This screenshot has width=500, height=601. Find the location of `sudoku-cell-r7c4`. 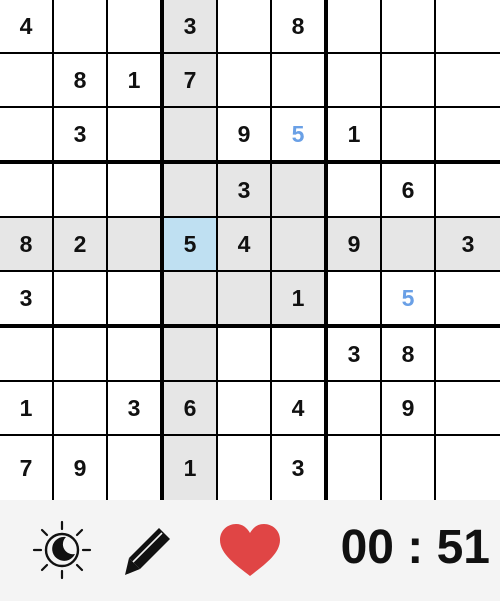

sudoku-cell-r7c4 is located at coordinates (190, 354).